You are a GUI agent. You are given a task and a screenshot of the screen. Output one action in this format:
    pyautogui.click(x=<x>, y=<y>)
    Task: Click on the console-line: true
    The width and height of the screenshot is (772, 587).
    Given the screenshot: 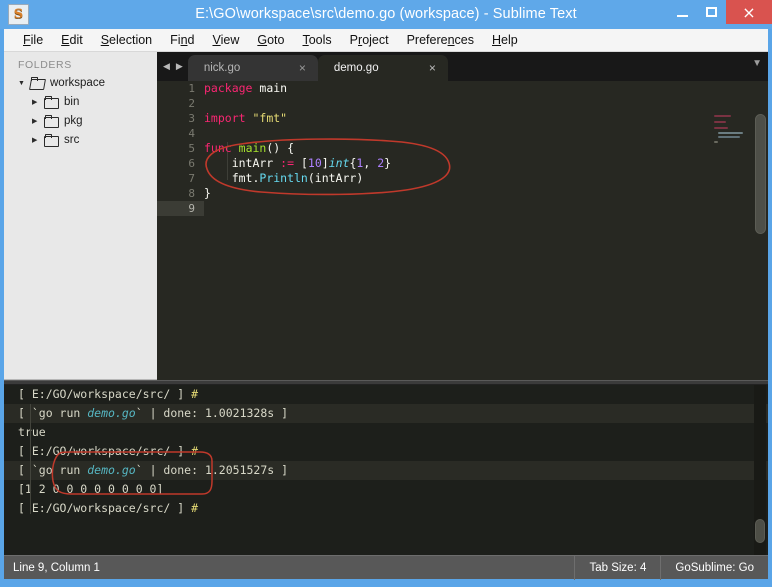 What is the action you would take?
    pyautogui.click(x=32, y=432)
    